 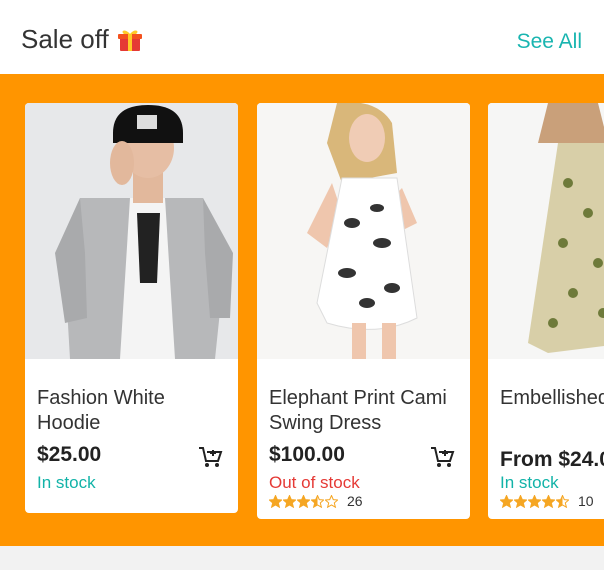 What do you see at coordinates (137, 411) in the screenshot?
I see `product-name: Fashion White Hoodie` at bounding box center [137, 411].